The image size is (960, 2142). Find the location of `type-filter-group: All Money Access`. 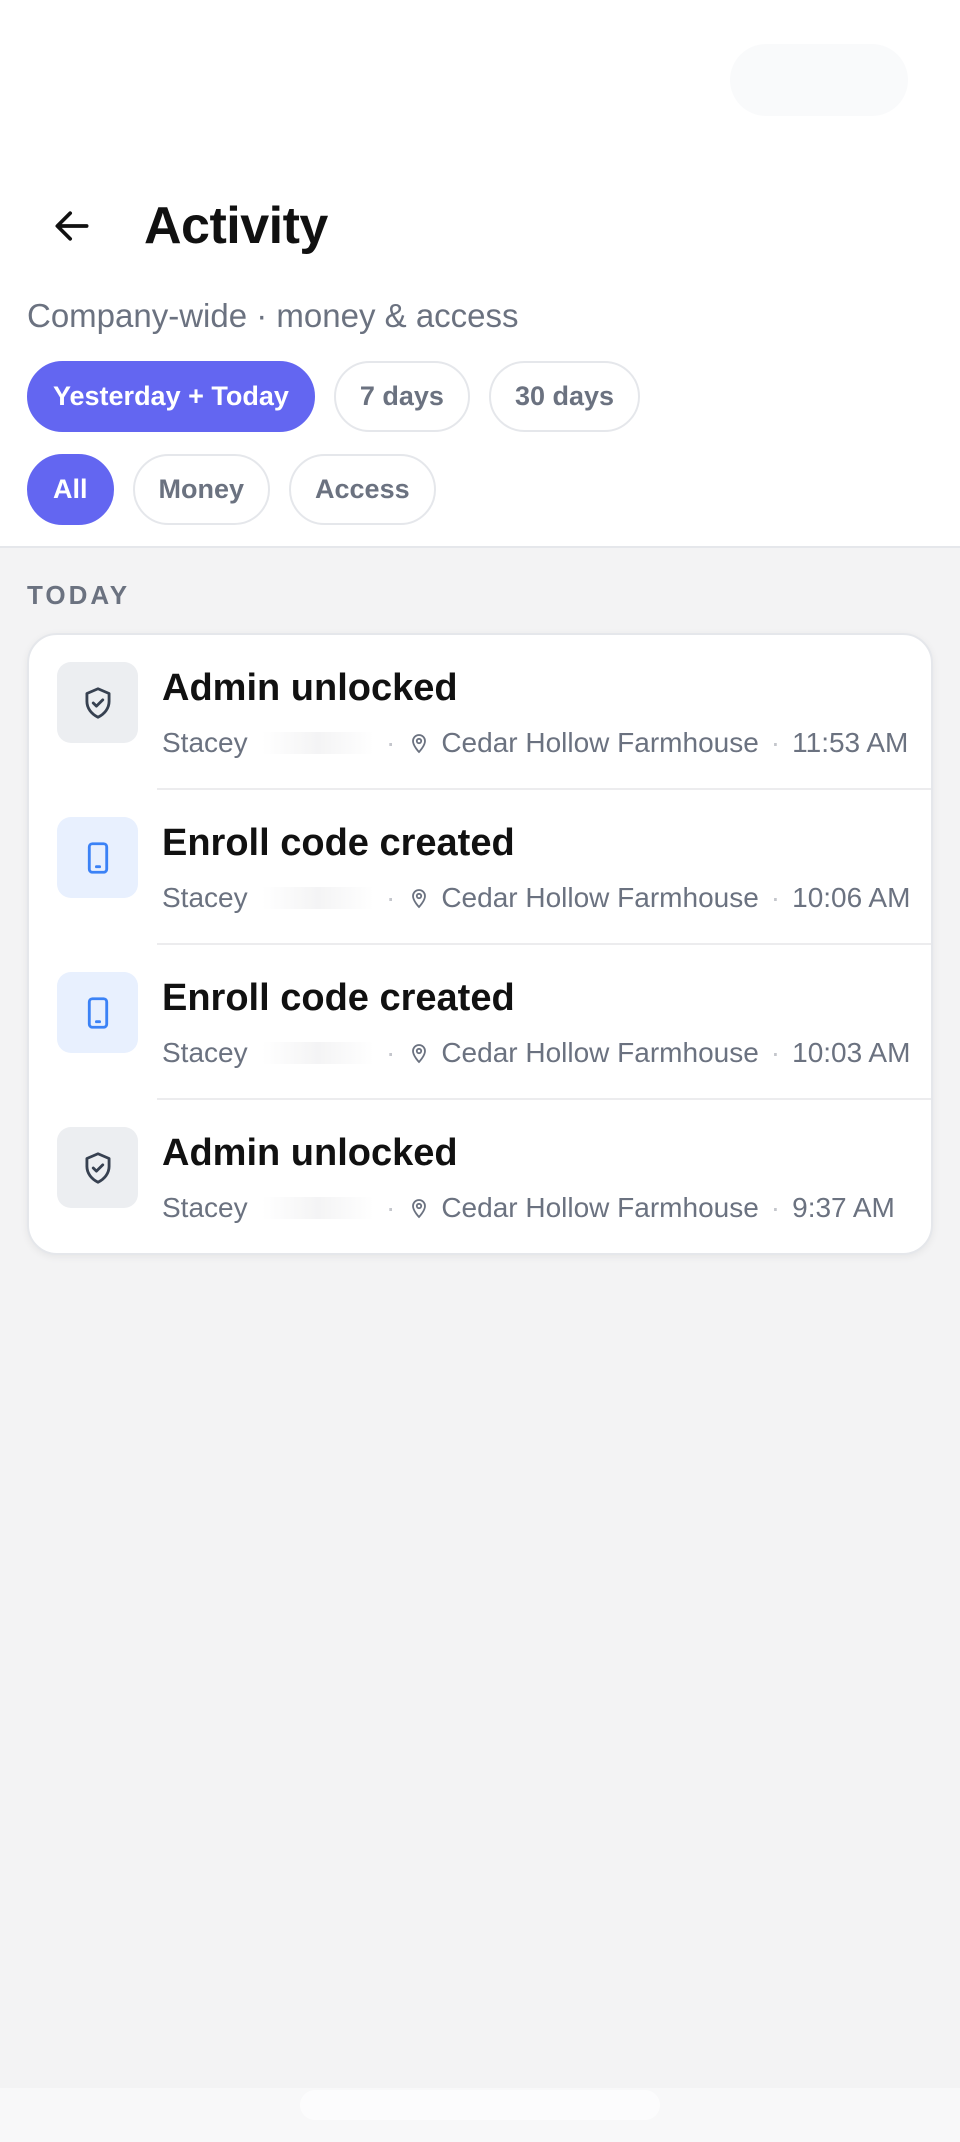

type-filter-group: All Money Access is located at coordinates (231, 489).